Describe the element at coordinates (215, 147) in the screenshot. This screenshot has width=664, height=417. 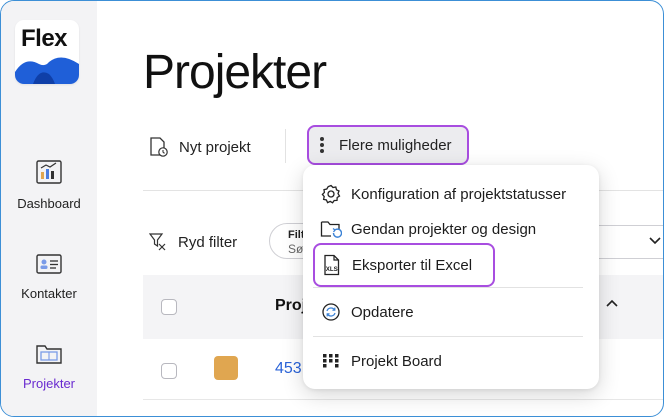
I see `new-project-label: Nyt projekt` at that location.